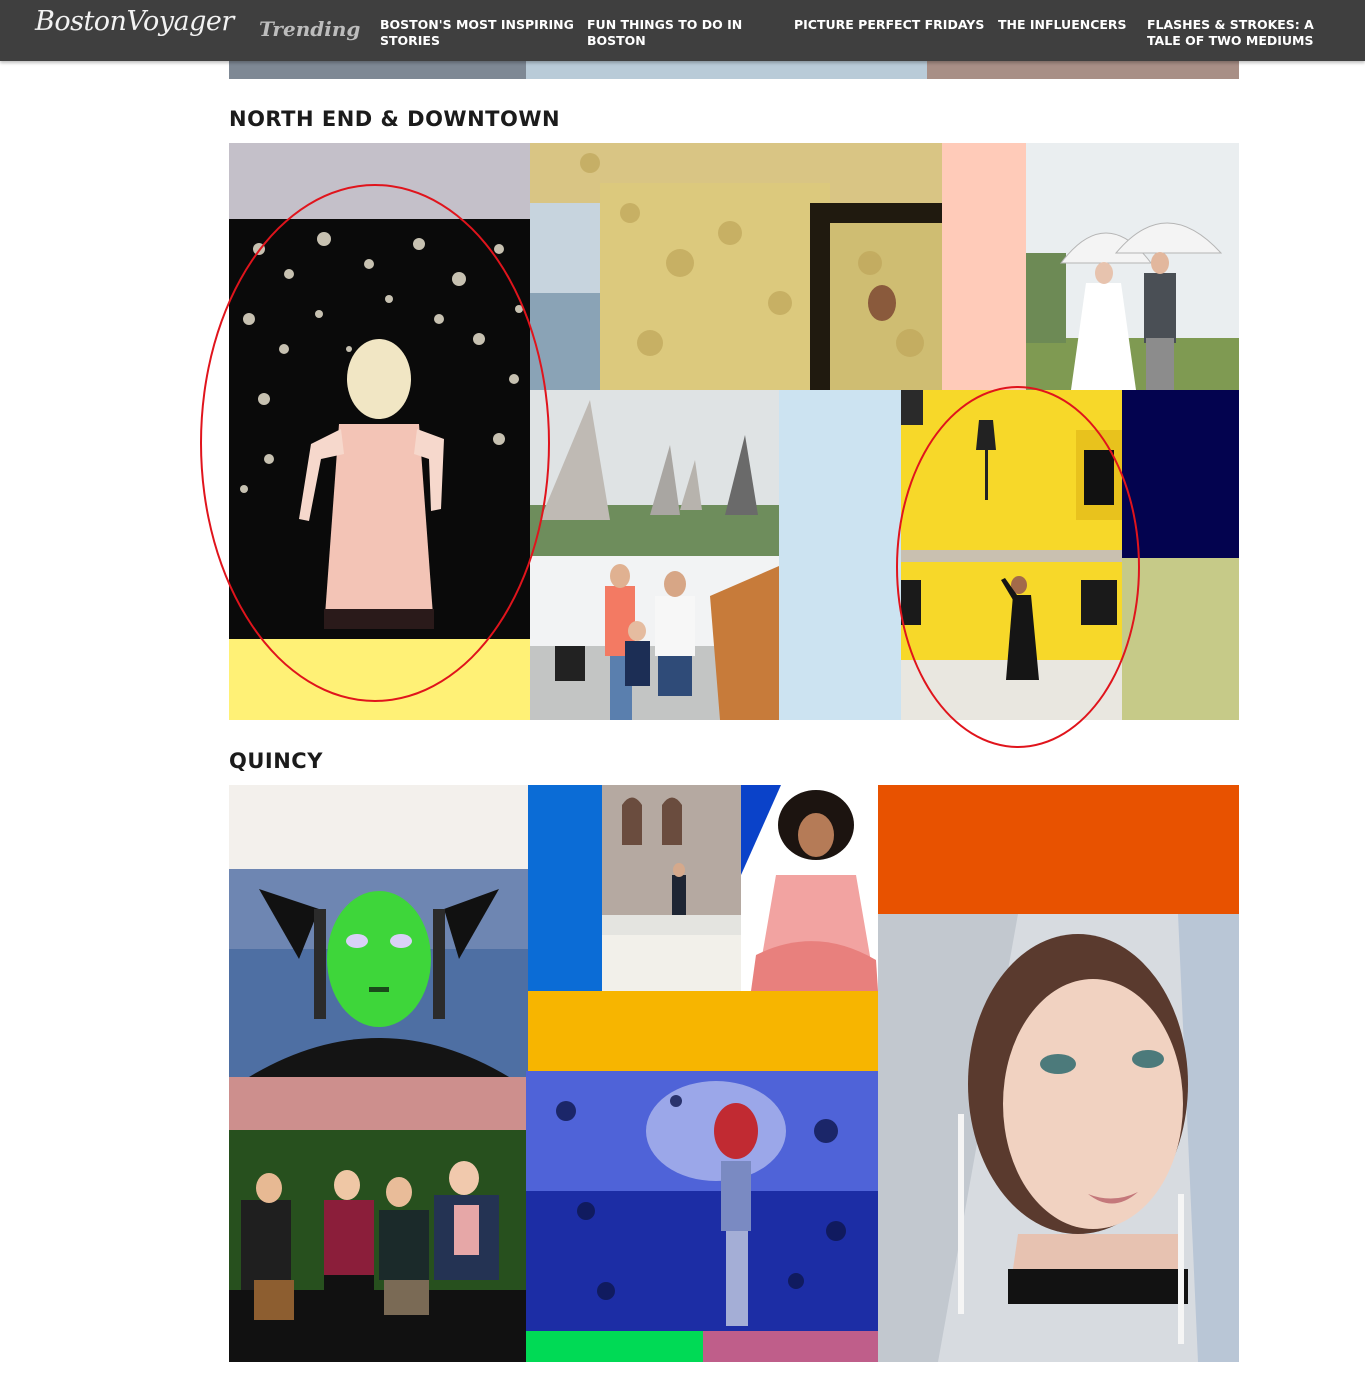 This screenshot has height=1376, width=1365. What do you see at coordinates (654, 473) in the screenshot?
I see `photo-sails-fog` at bounding box center [654, 473].